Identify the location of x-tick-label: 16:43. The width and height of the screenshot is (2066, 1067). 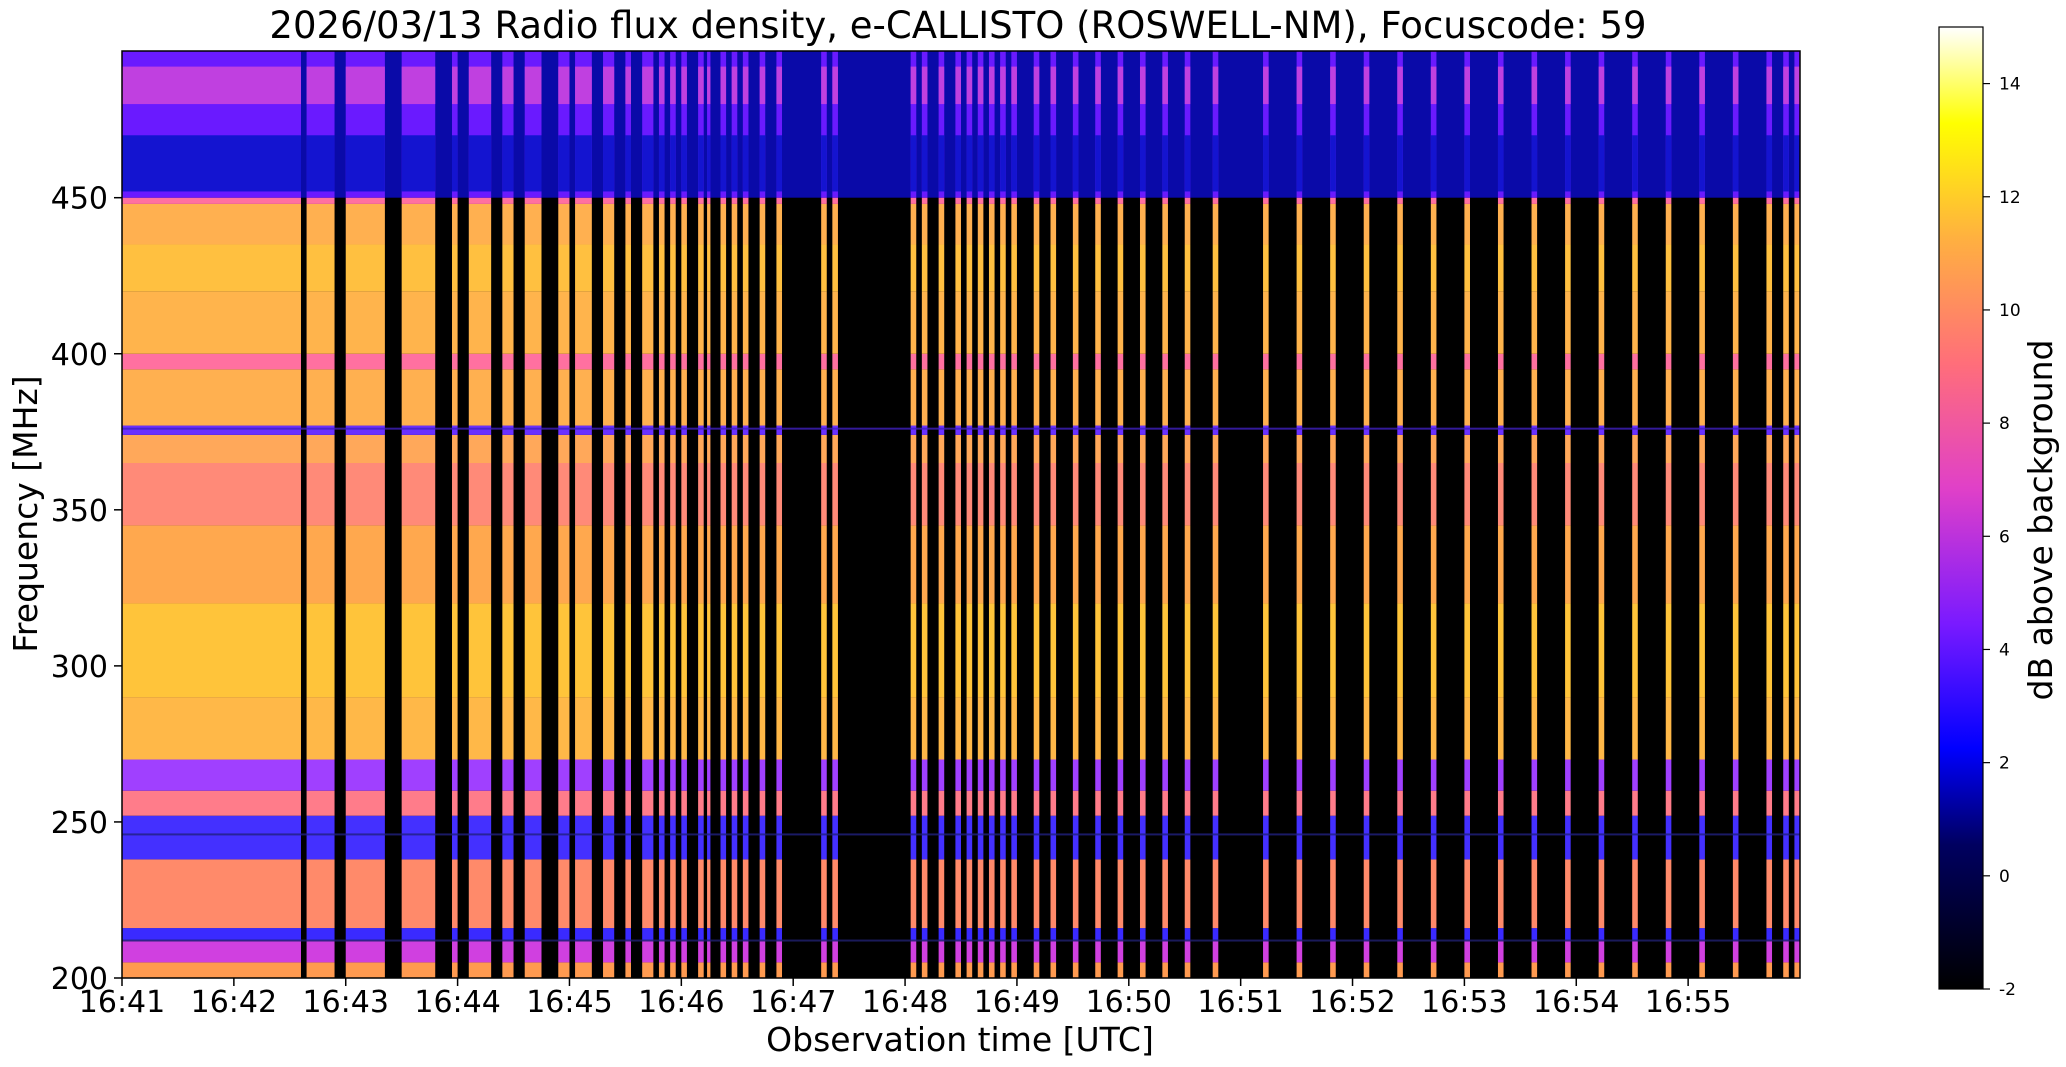
(345, 1002).